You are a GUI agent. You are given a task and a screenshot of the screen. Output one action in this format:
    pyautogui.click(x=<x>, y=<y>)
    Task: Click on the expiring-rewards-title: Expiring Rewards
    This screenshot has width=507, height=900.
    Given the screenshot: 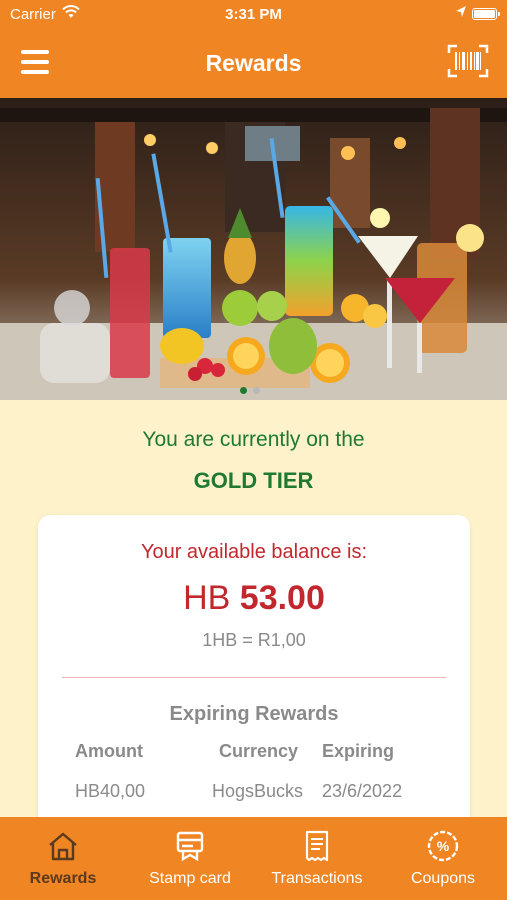 What is the action you would take?
    pyautogui.click(x=254, y=714)
    